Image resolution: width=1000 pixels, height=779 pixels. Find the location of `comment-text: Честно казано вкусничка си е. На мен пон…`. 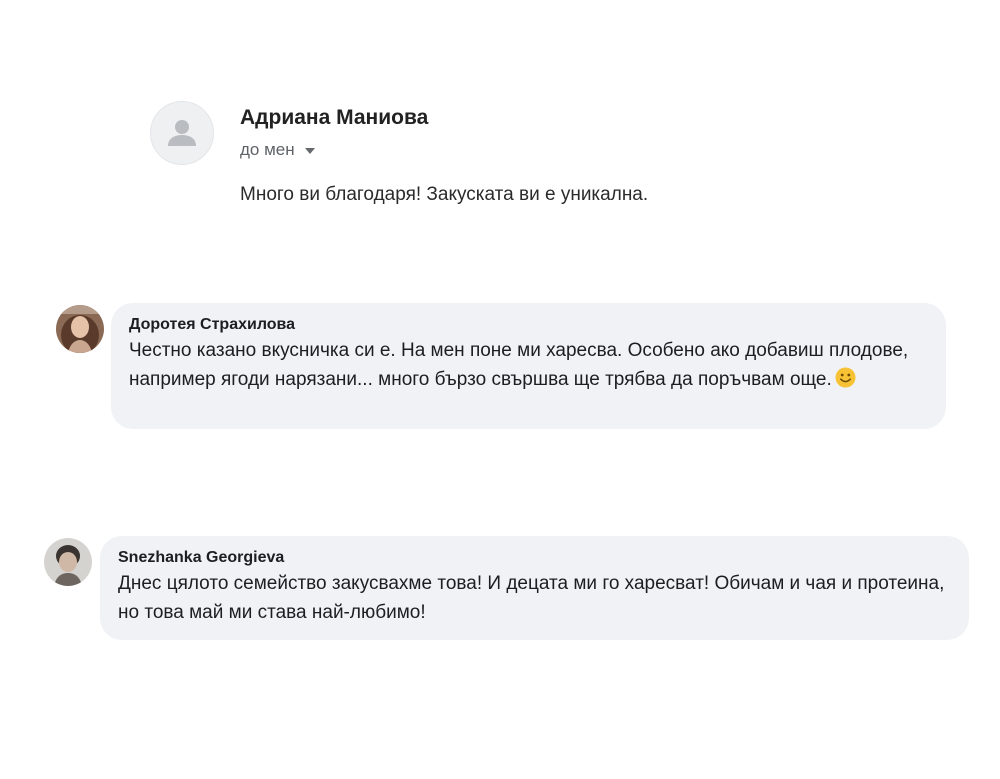

comment-text: Честно казано вкусничка си е. На мен пон… is located at coordinates (519, 365).